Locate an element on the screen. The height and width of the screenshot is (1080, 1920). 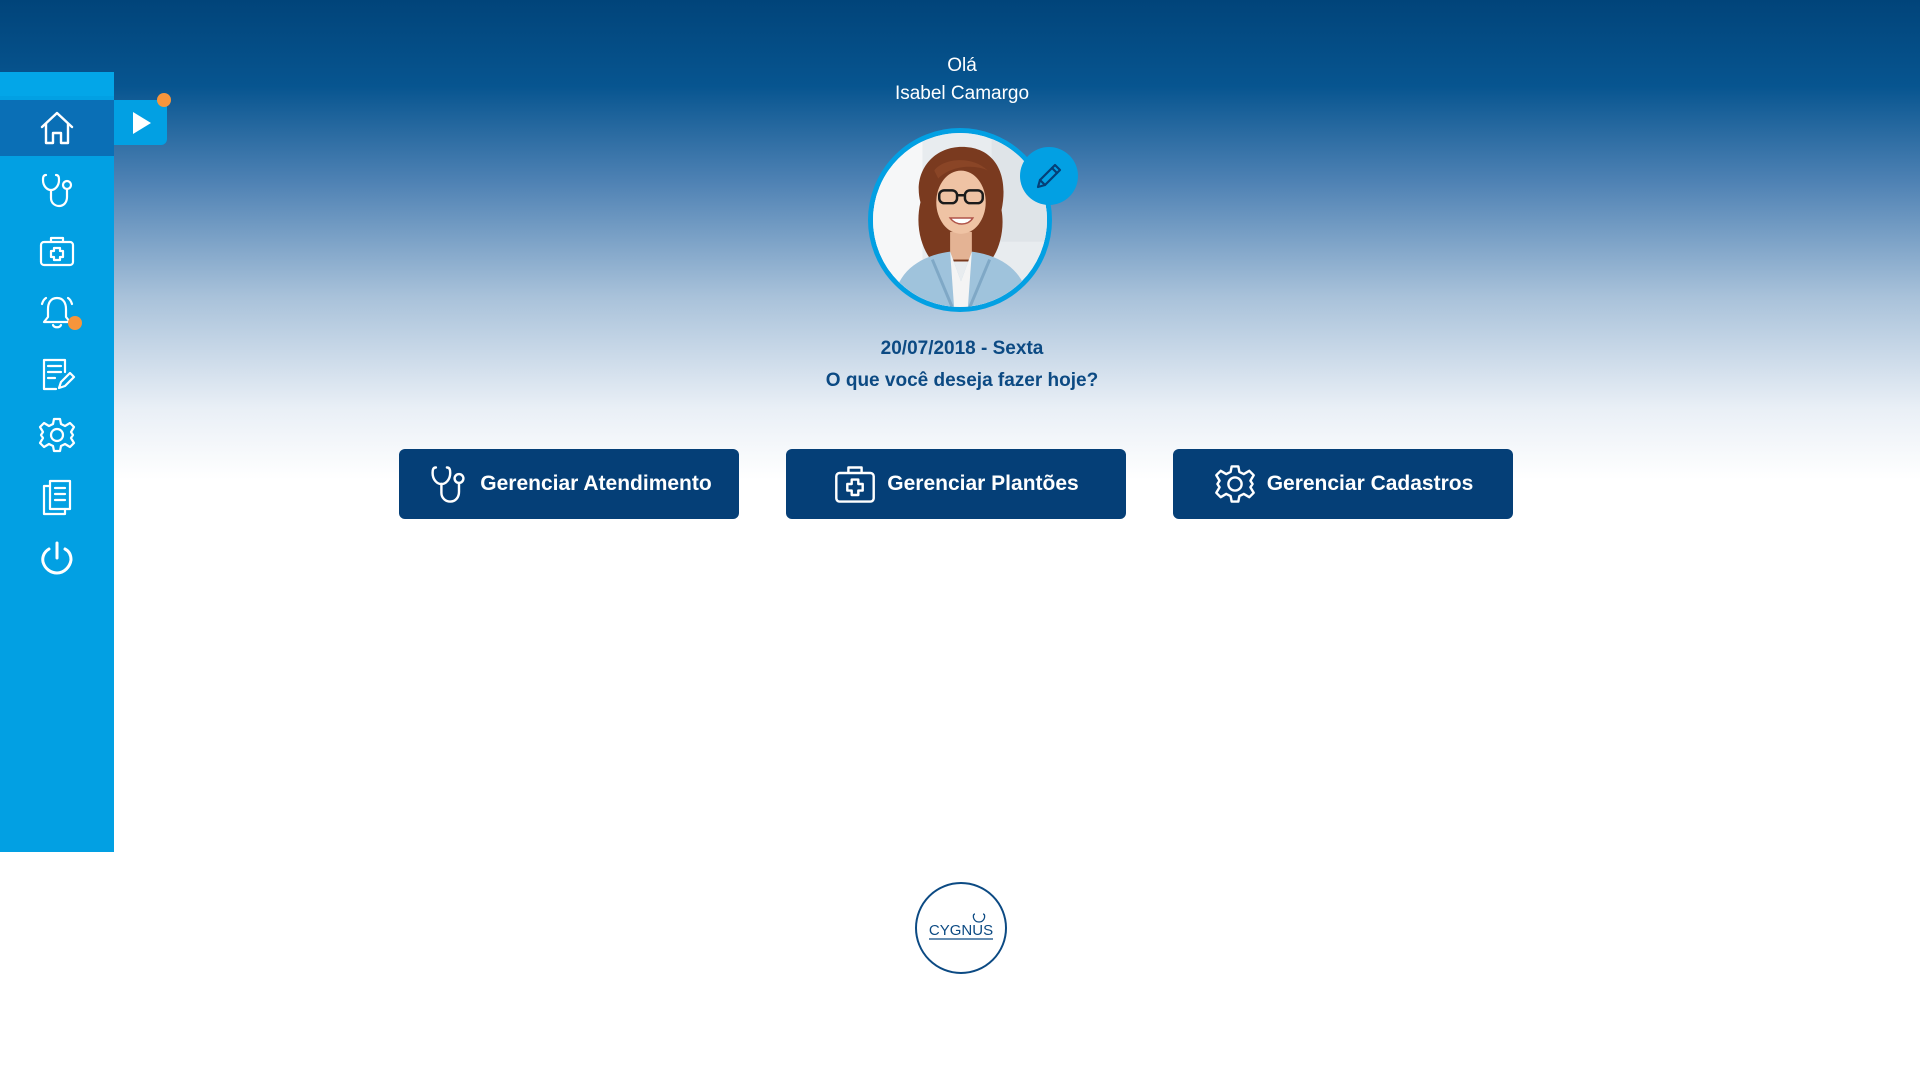
user-name: Isabel Camargo is located at coordinates (962, 93).